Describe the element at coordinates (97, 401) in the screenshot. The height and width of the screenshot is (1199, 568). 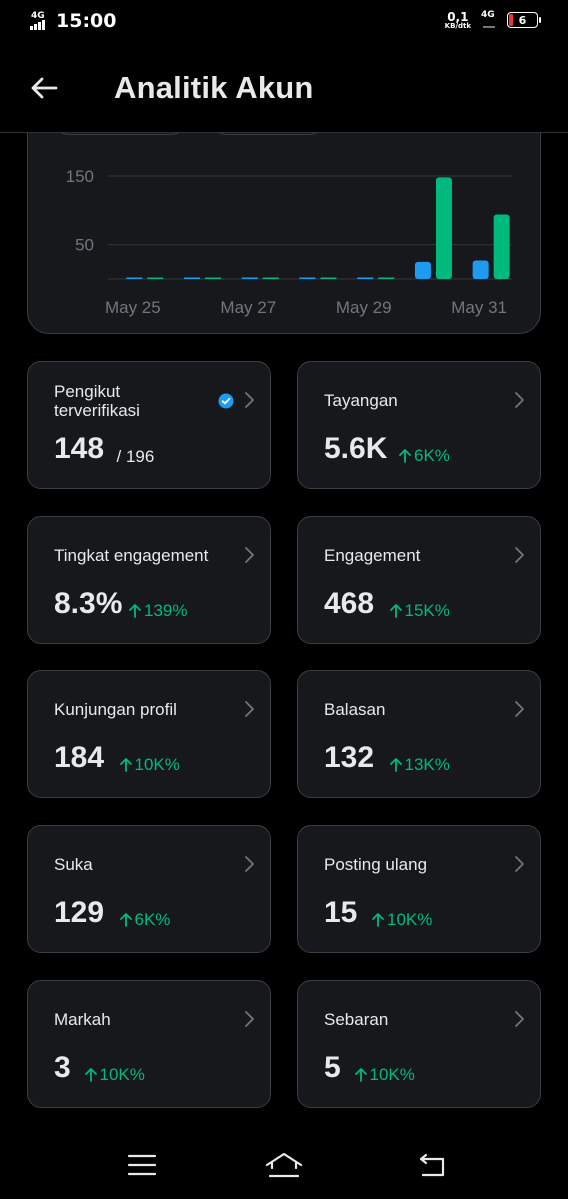
I see `metric-label: Pengikut terverifikasi` at that location.